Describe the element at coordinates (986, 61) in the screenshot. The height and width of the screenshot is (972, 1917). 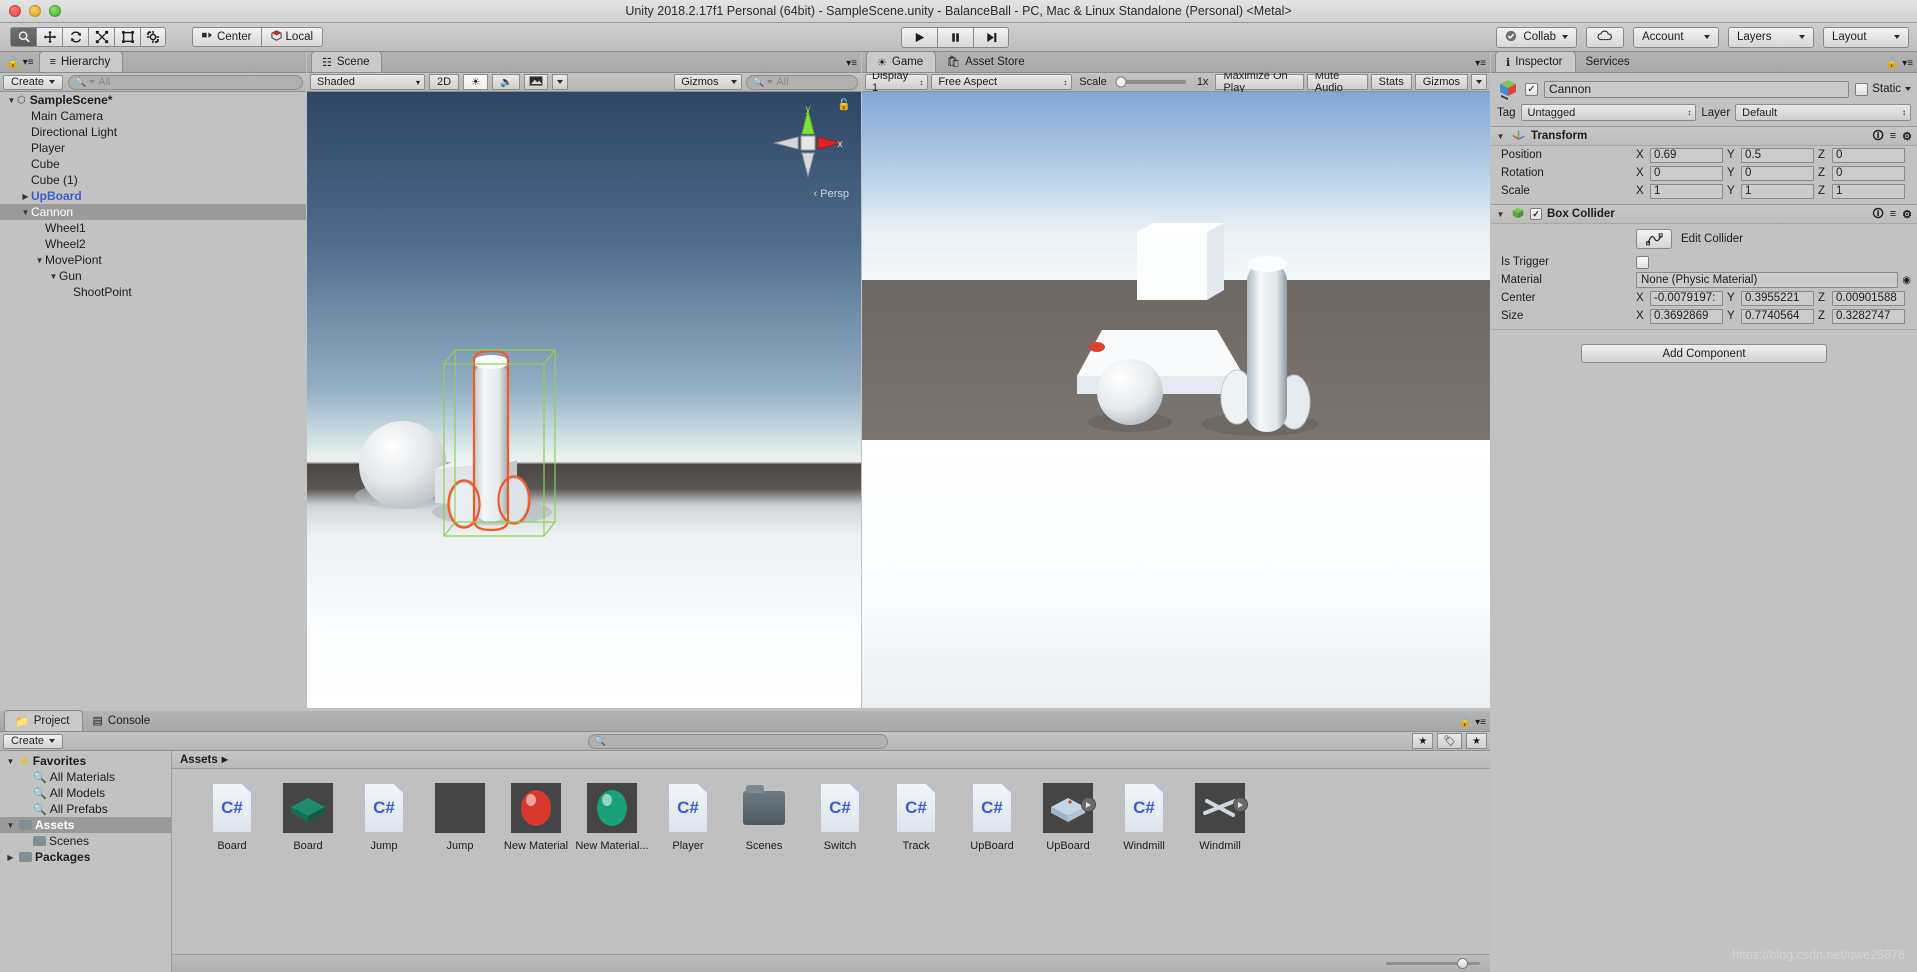
I see `tab-asset-store: 🛍 Asset Store` at that location.